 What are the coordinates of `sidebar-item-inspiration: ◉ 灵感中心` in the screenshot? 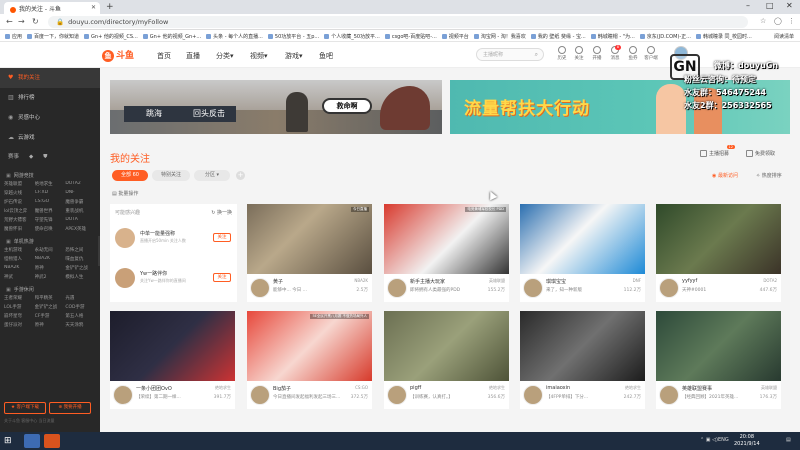 It's located at (50, 118).